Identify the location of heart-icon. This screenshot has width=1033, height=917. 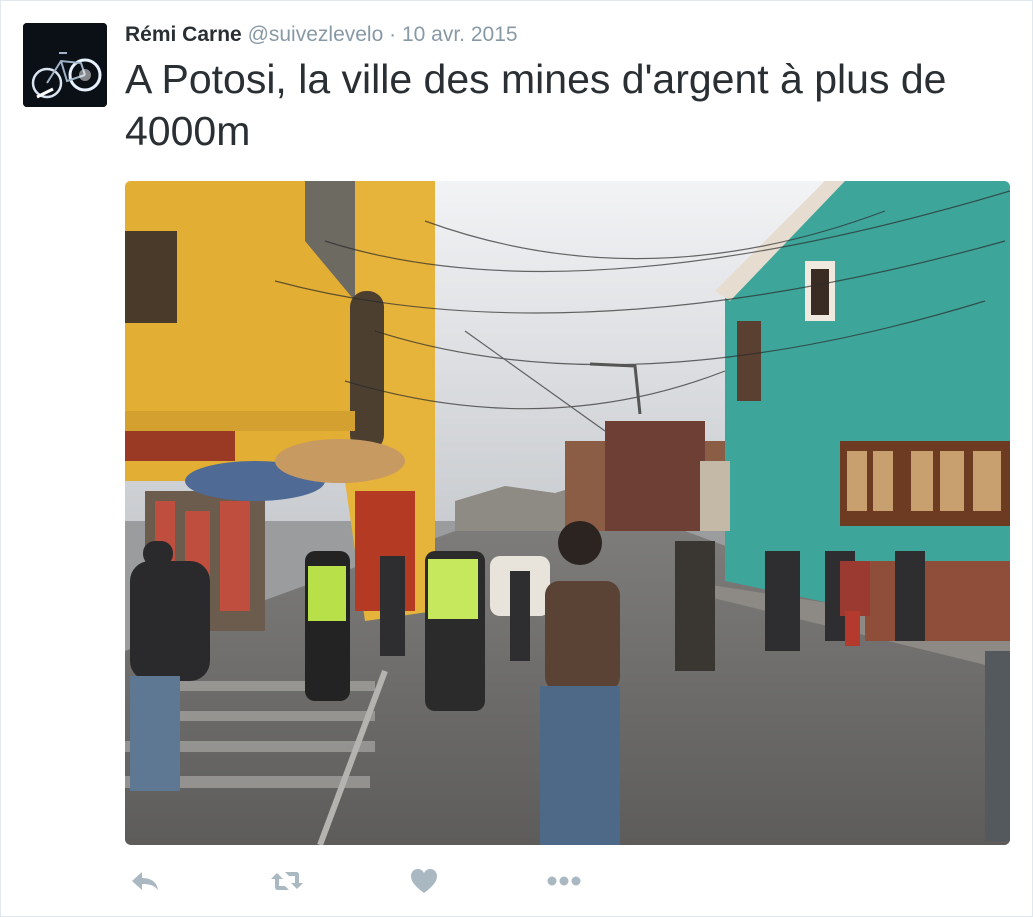
(424, 881).